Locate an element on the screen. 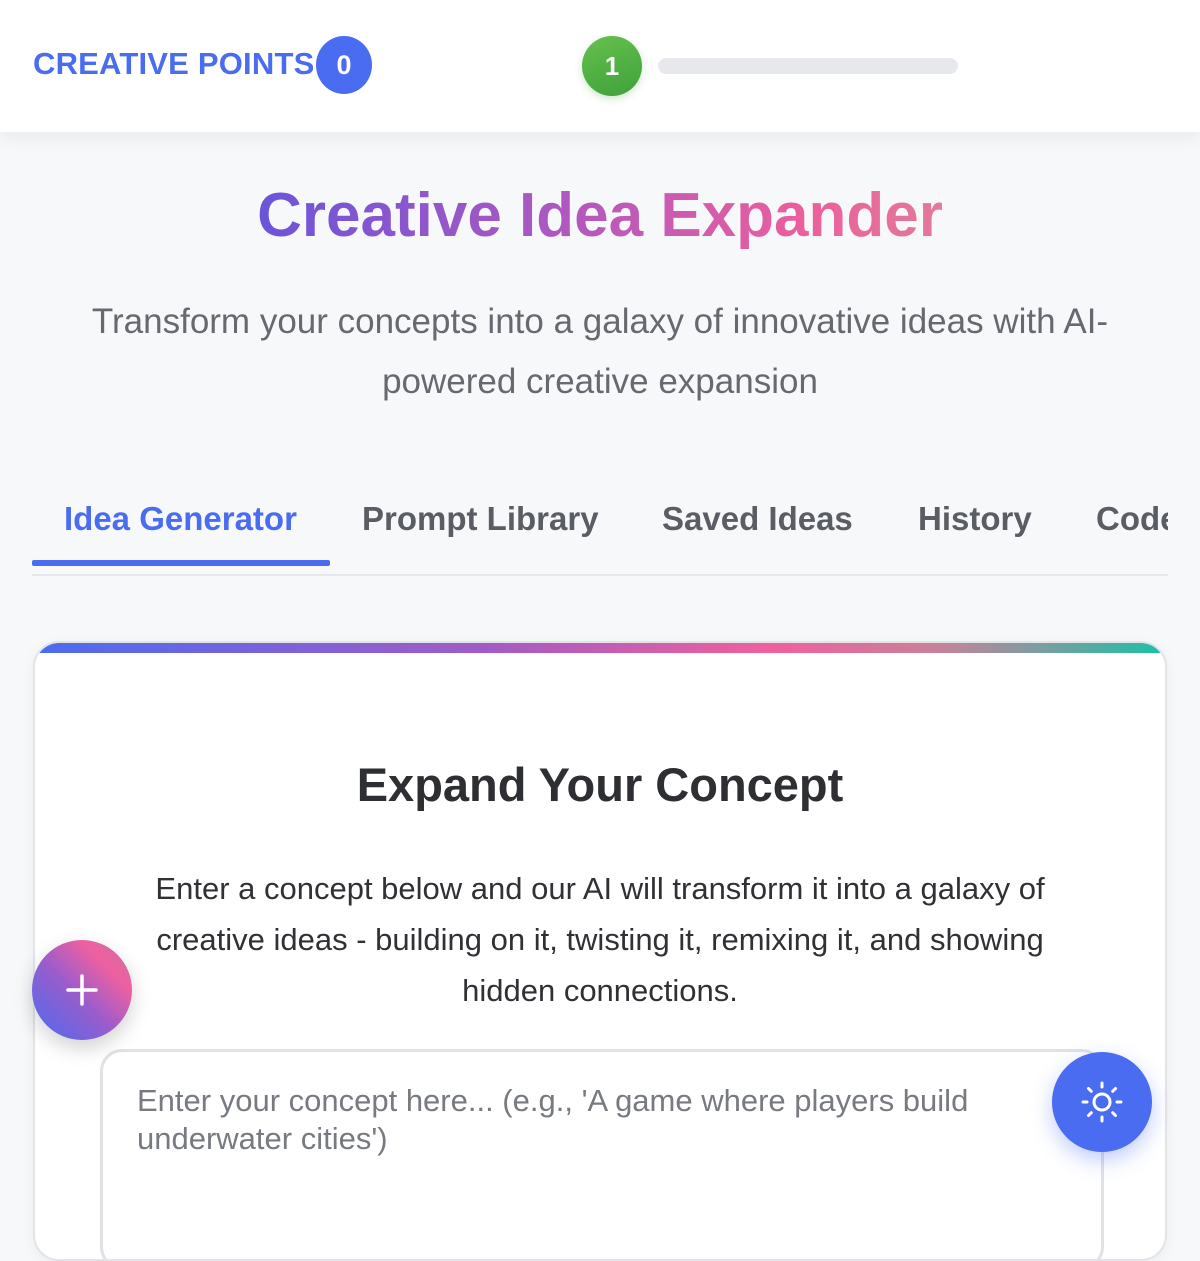 The image size is (1200, 1261). tab-saved-ideas: Saved Ideas is located at coordinates (757, 528).